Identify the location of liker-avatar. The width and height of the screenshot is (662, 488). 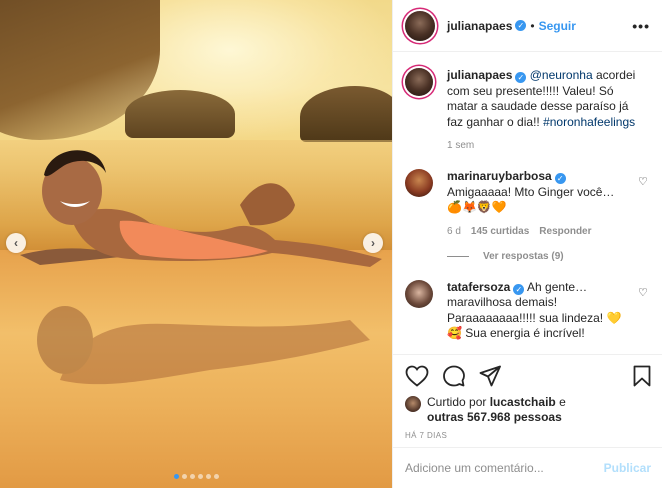
(413, 404).